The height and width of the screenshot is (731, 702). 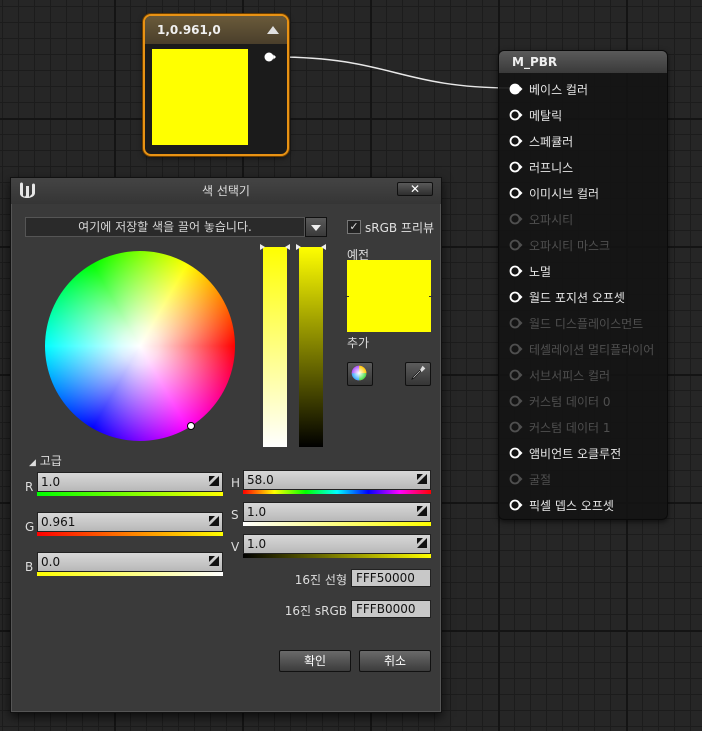 What do you see at coordinates (270, 57) in the screenshot?
I see `output-pin-icon` at bounding box center [270, 57].